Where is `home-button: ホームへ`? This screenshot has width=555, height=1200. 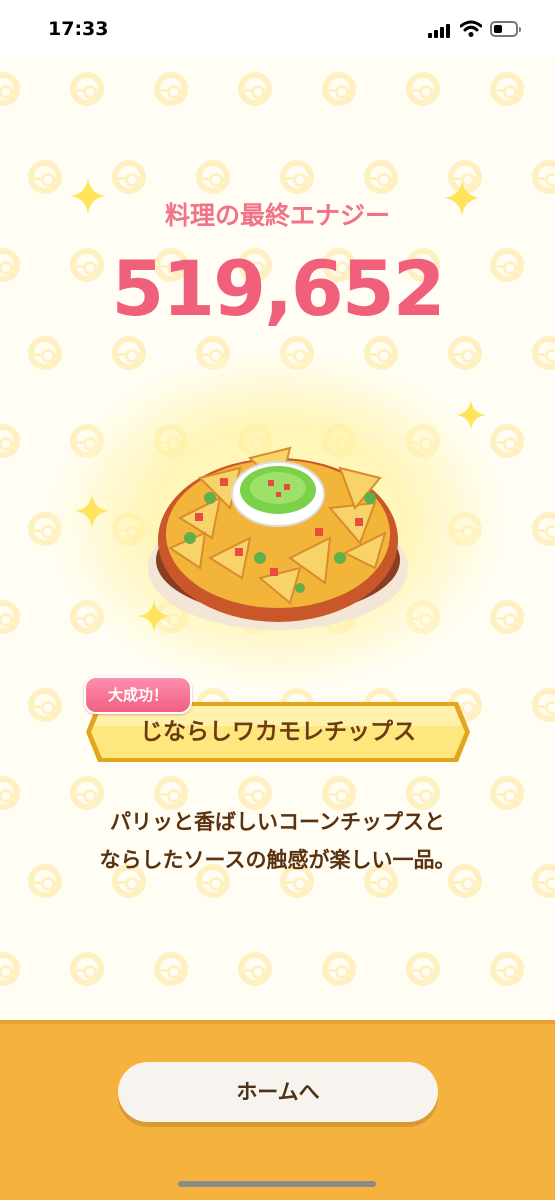 home-button: ホームへ is located at coordinates (278, 1092).